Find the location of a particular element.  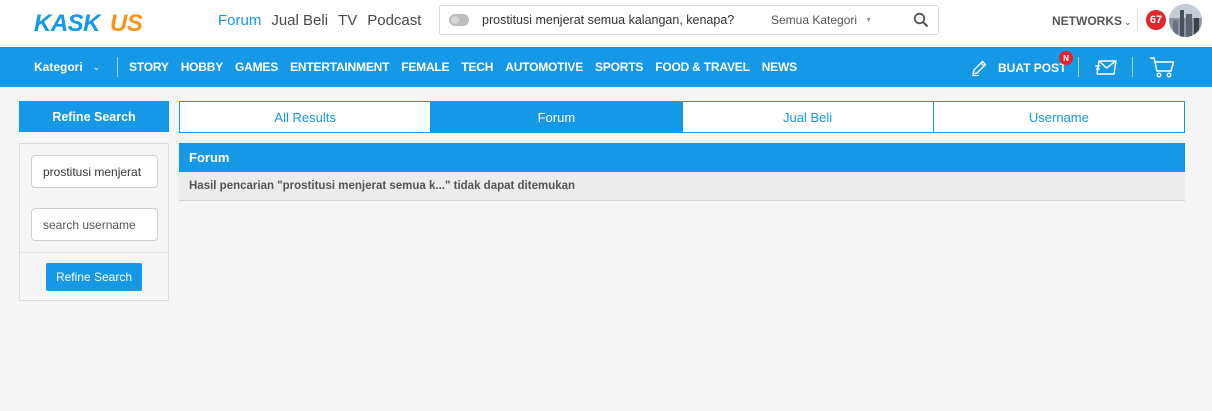

nav-tv: TV is located at coordinates (347, 20).